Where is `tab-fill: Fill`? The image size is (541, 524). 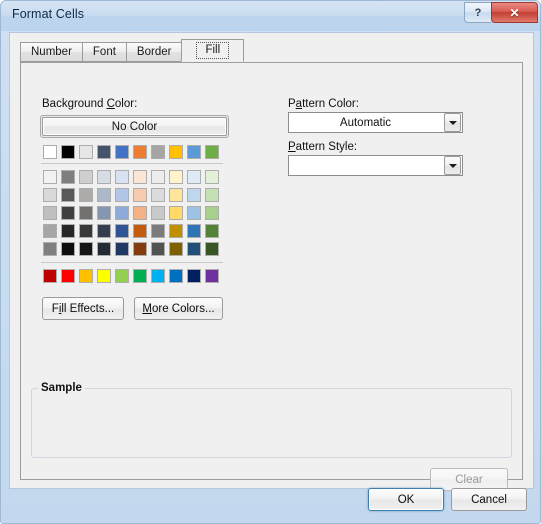
tab-fill: Fill is located at coordinates (213, 50).